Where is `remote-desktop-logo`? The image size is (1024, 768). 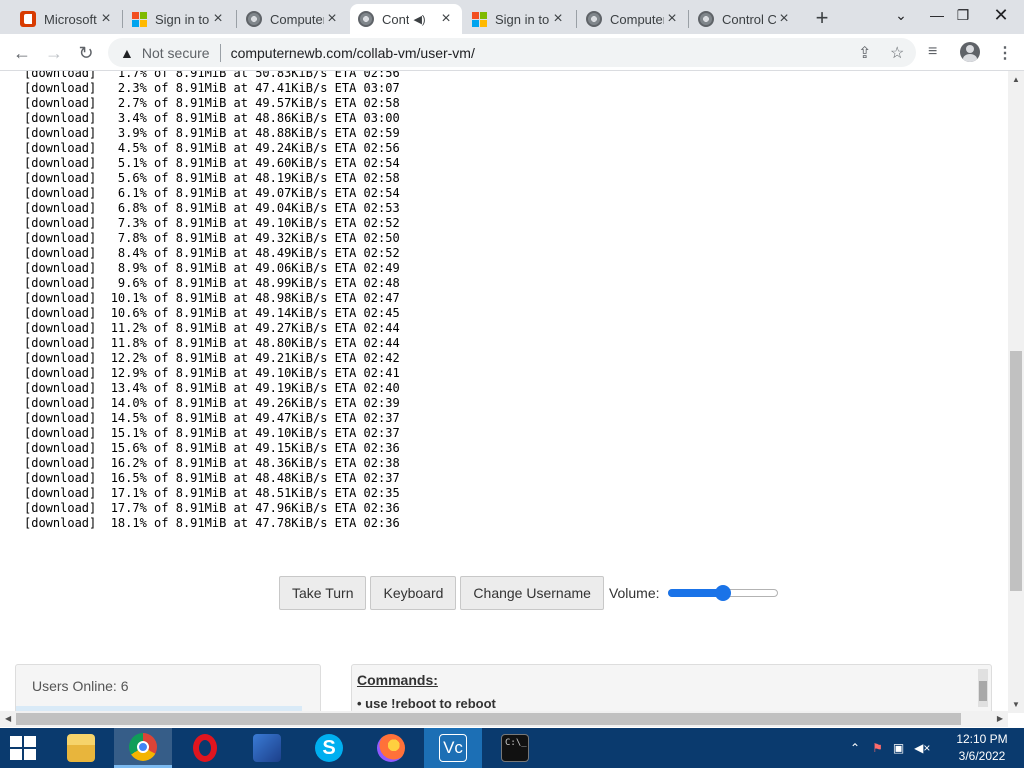
remote-desktop-logo is located at coordinates (267, 748).